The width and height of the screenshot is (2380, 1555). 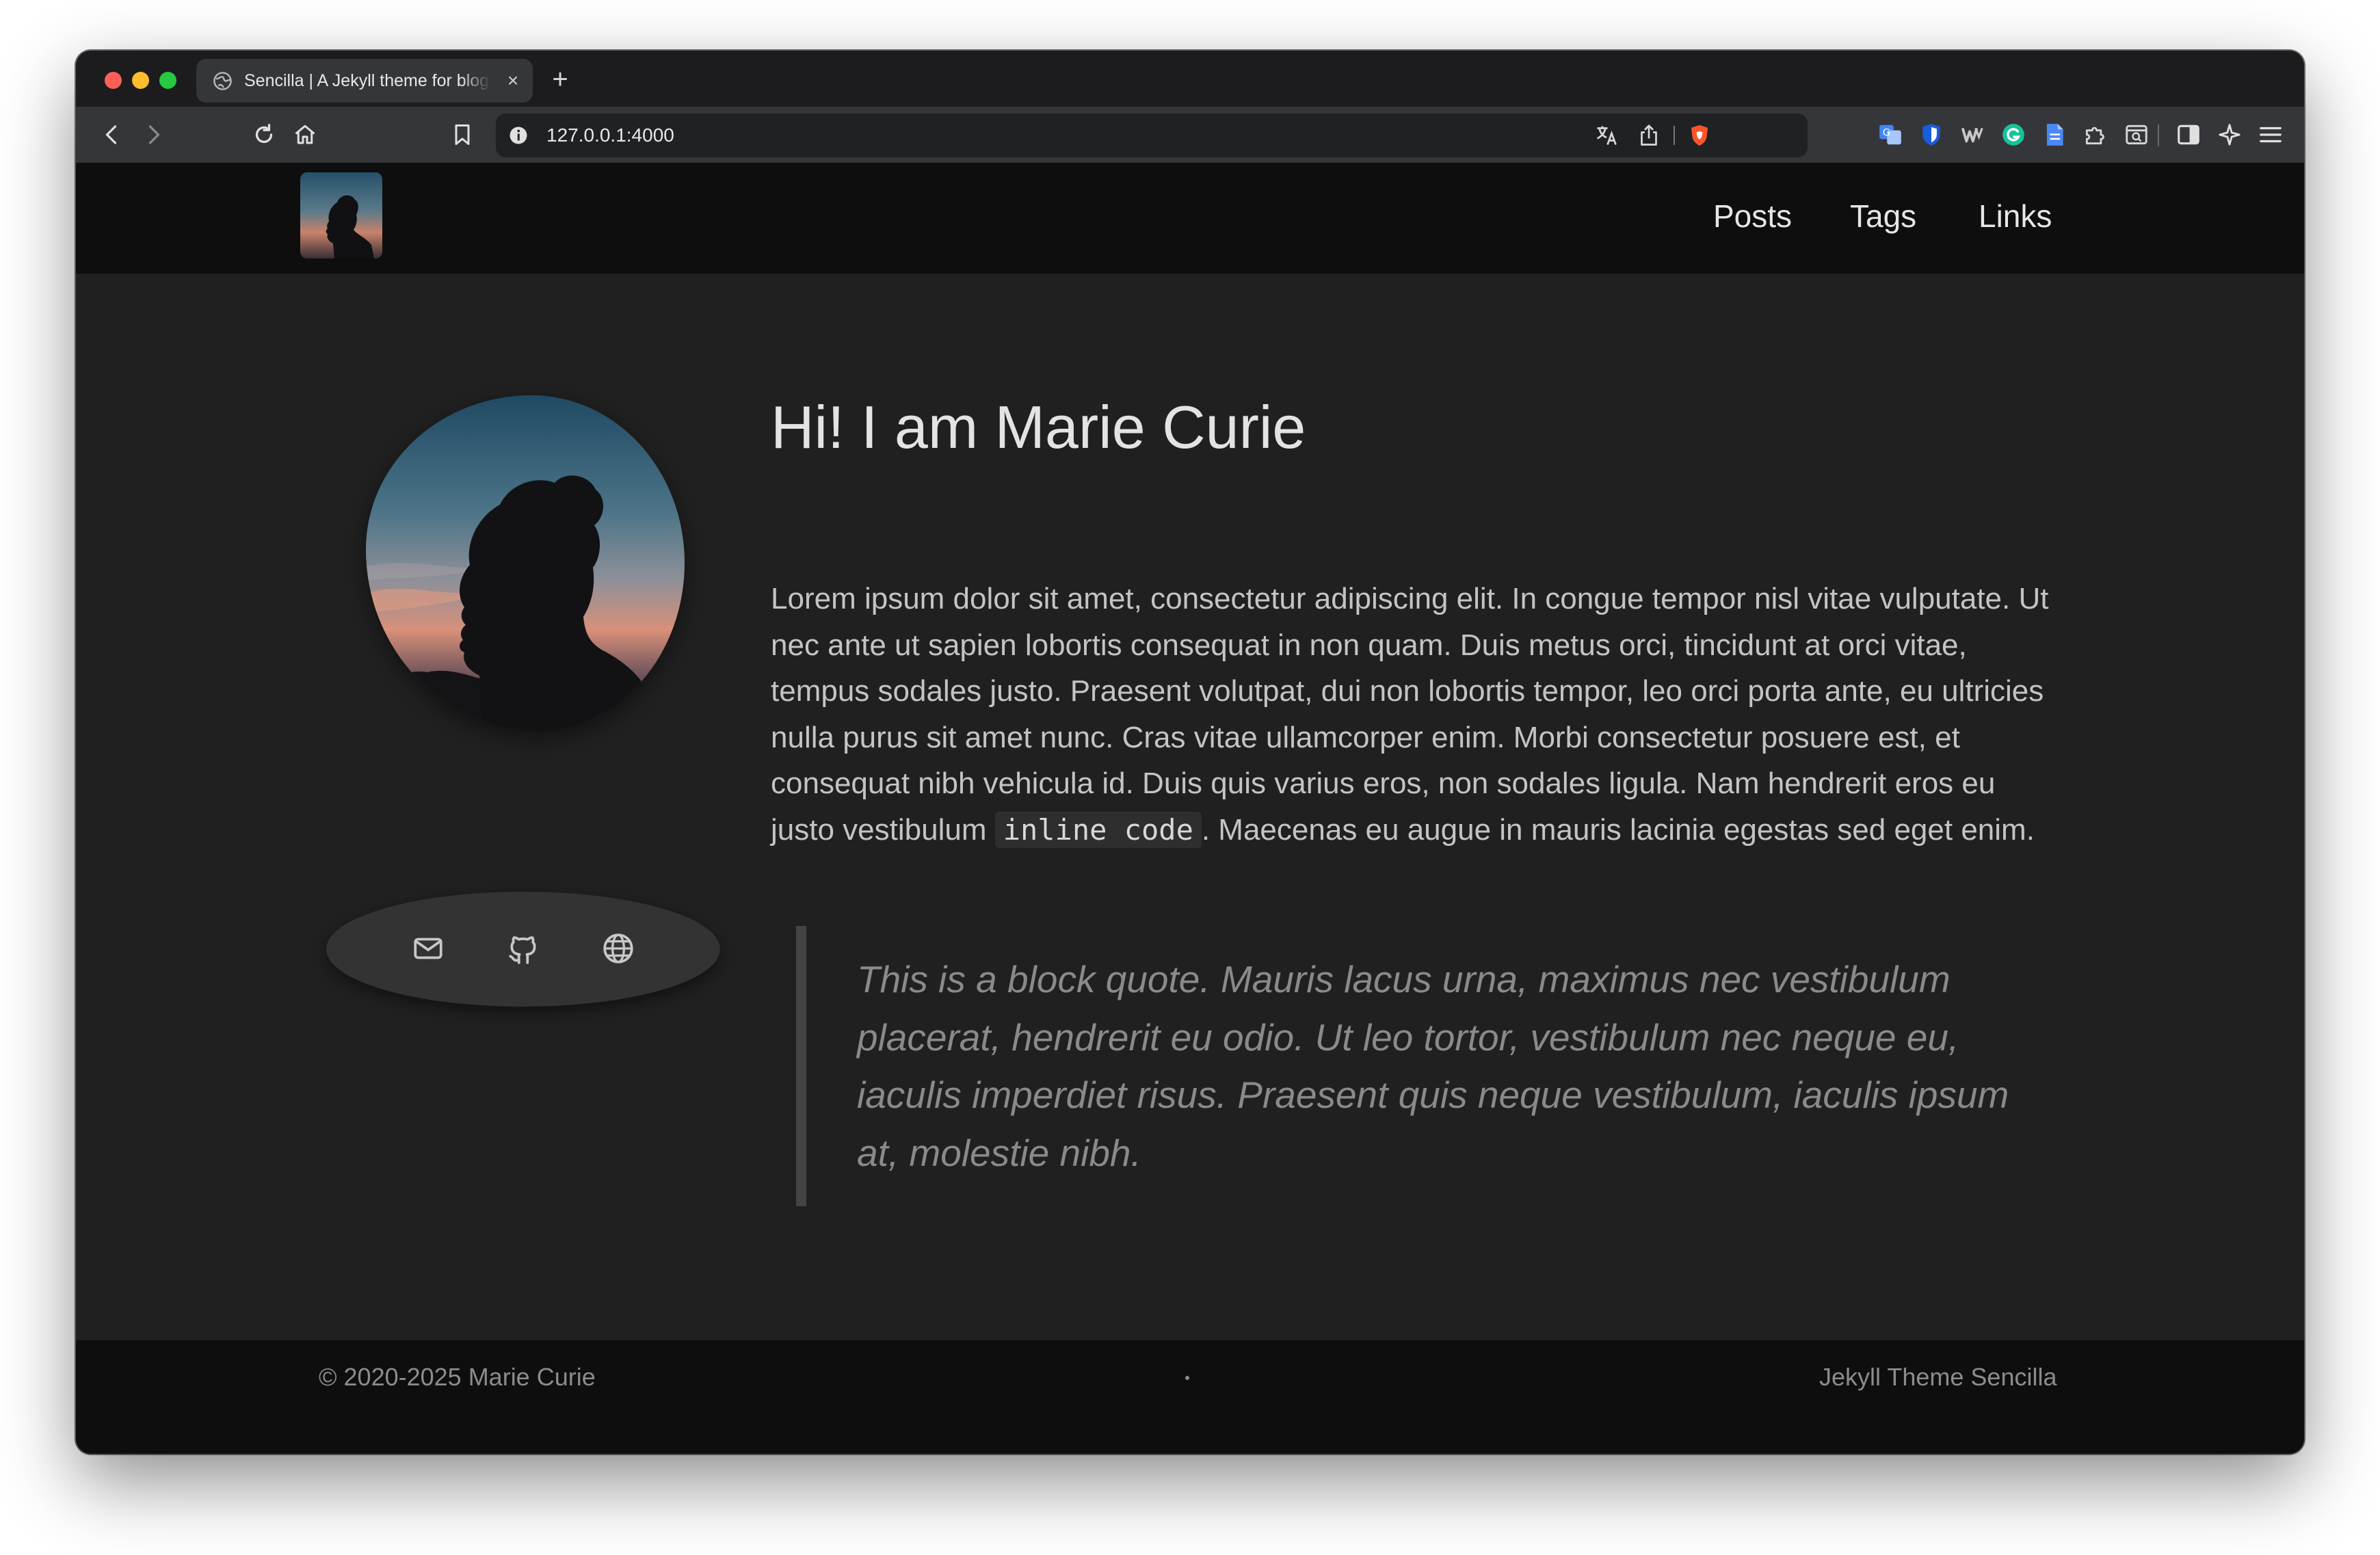 What do you see at coordinates (2054, 135) in the screenshot?
I see `document-extension-icon` at bounding box center [2054, 135].